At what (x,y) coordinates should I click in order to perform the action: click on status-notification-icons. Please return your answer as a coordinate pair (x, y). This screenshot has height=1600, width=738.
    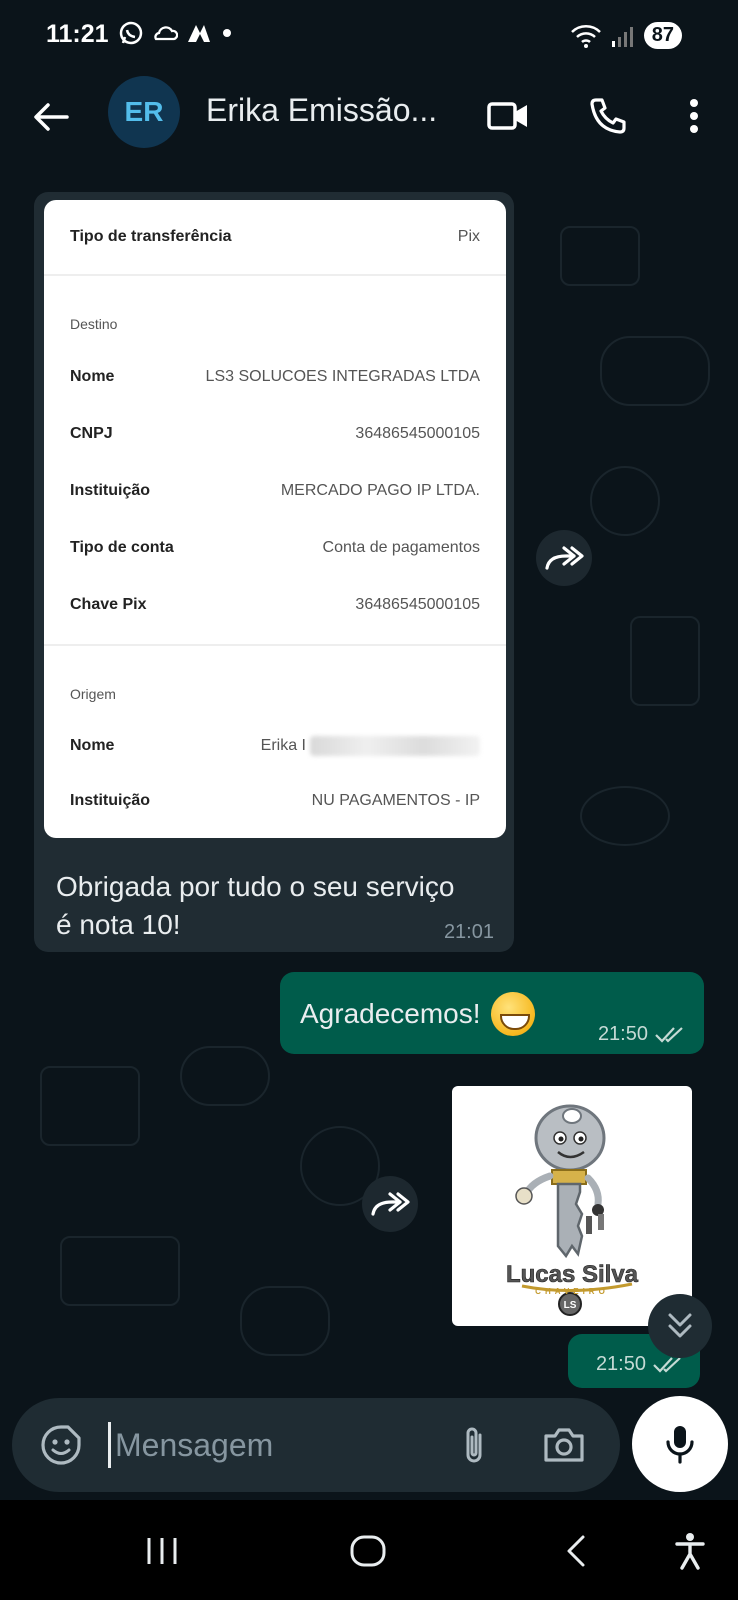
    Looking at the image, I should click on (176, 33).